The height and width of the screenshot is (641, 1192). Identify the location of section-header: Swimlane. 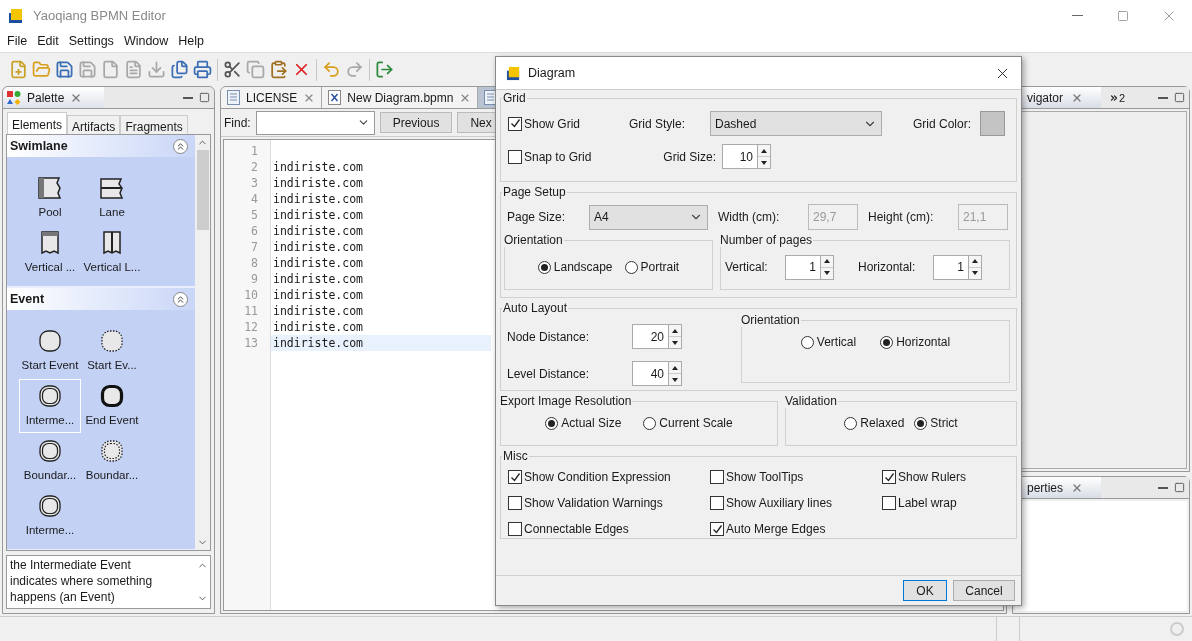
(101, 146).